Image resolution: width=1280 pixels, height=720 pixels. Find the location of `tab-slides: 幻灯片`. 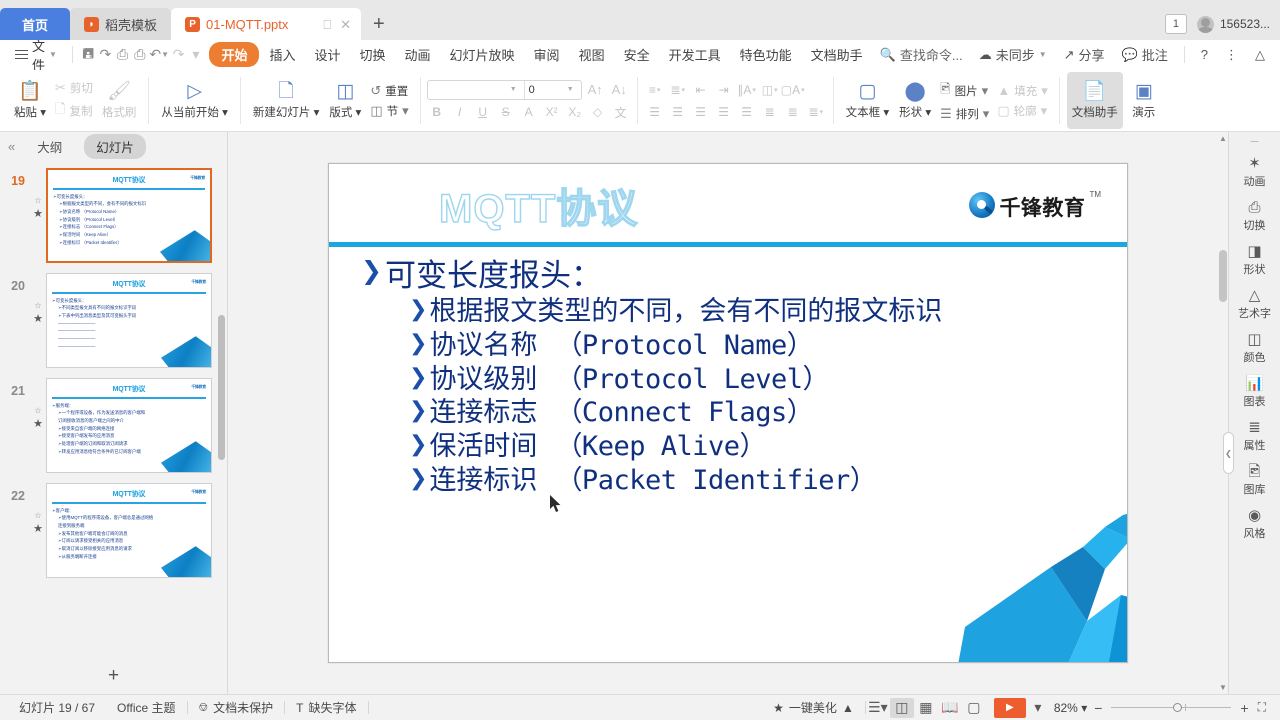

tab-slides: 幻灯片 is located at coordinates (115, 146).